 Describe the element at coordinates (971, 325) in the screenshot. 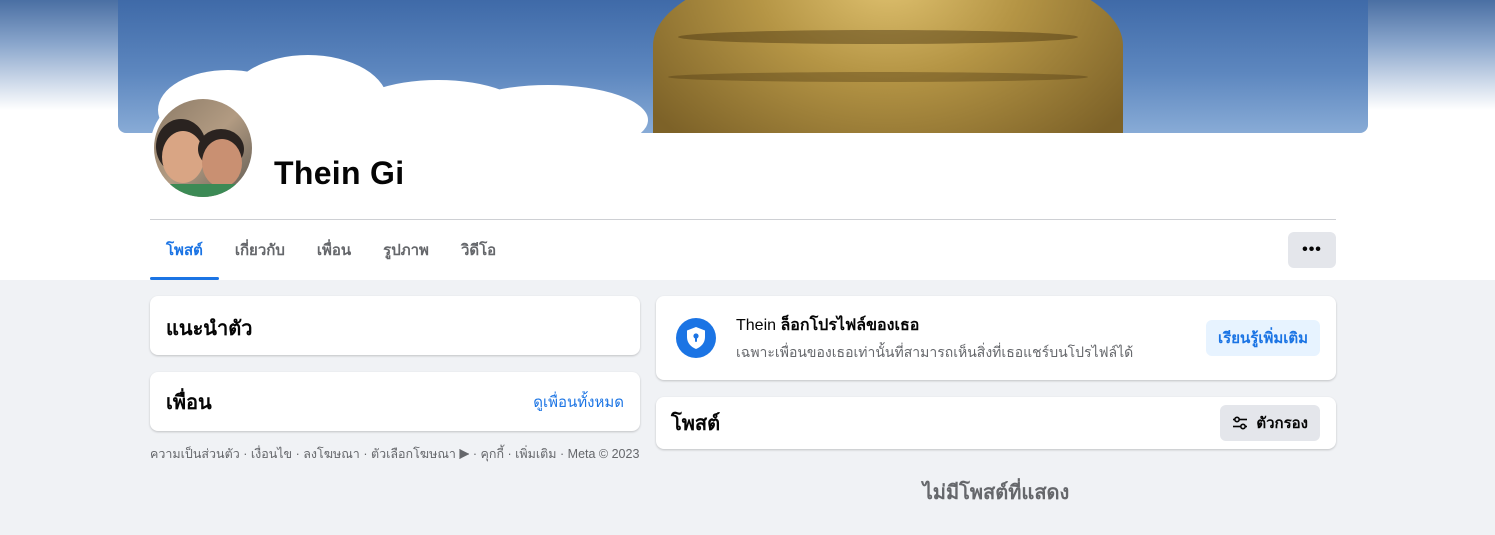

I see `locked-notice-title: Thein ล็อกโปรไฟล์ของเธอ` at that location.